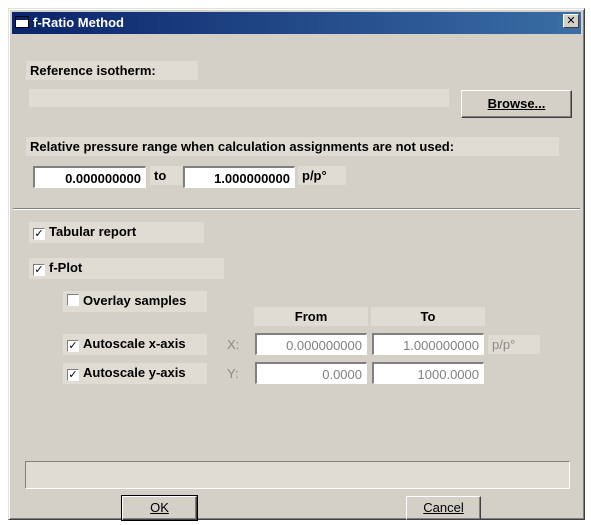 The width and height of the screenshot is (591, 525). What do you see at coordinates (311, 316) in the screenshot?
I see `from-column-header: From` at bounding box center [311, 316].